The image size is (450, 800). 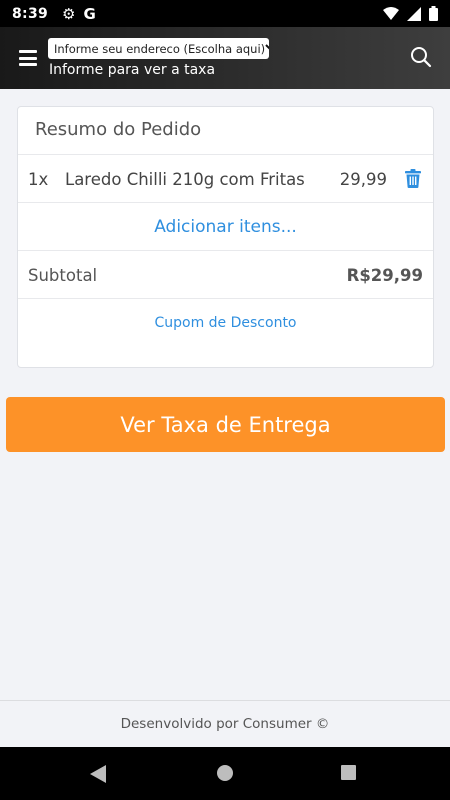 I want to click on coupon-link: Cupom de Desconto, so click(x=225, y=323).